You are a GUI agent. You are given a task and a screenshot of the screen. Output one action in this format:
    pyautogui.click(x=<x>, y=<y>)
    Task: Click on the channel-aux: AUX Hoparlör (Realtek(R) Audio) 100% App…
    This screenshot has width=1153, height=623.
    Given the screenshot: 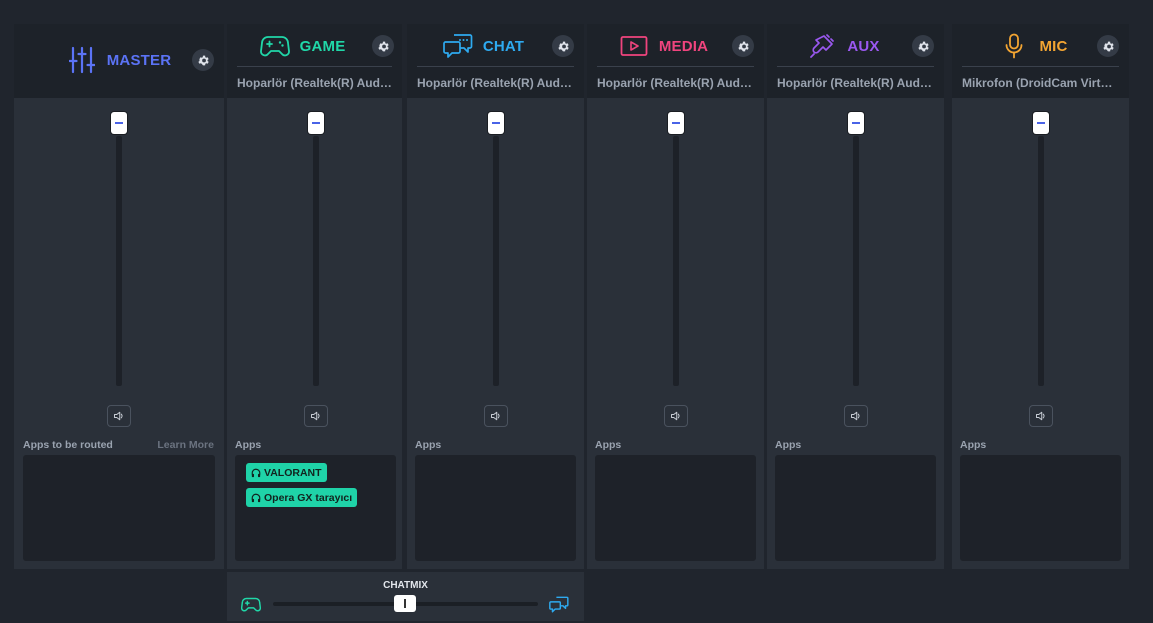 What is the action you would take?
    pyautogui.click(x=855, y=296)
    